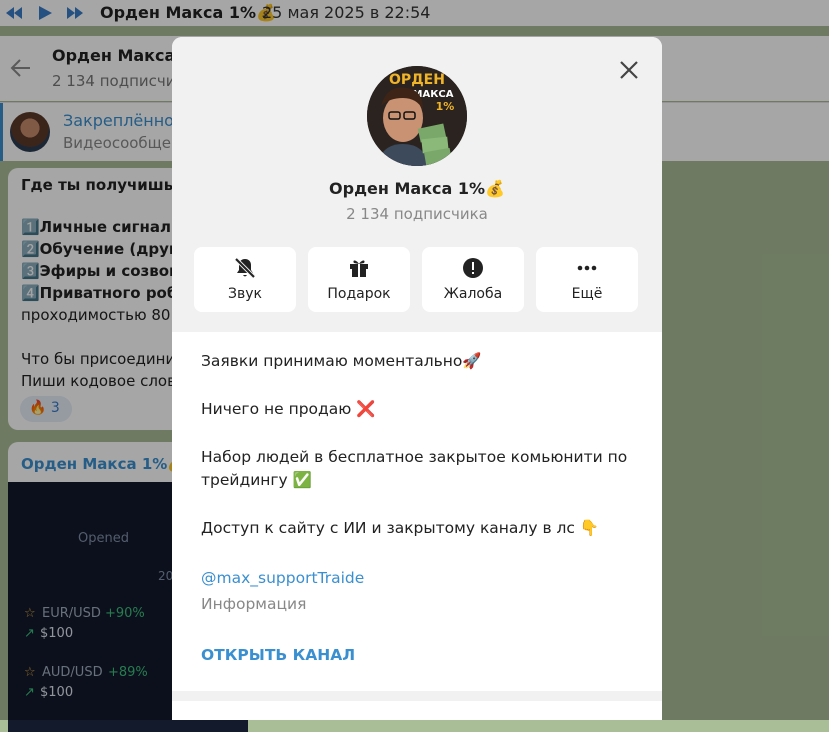  Describe the element at coordinates (417, 80) in the screenshot. I see `svg-text: ОРДЕН` at that location.